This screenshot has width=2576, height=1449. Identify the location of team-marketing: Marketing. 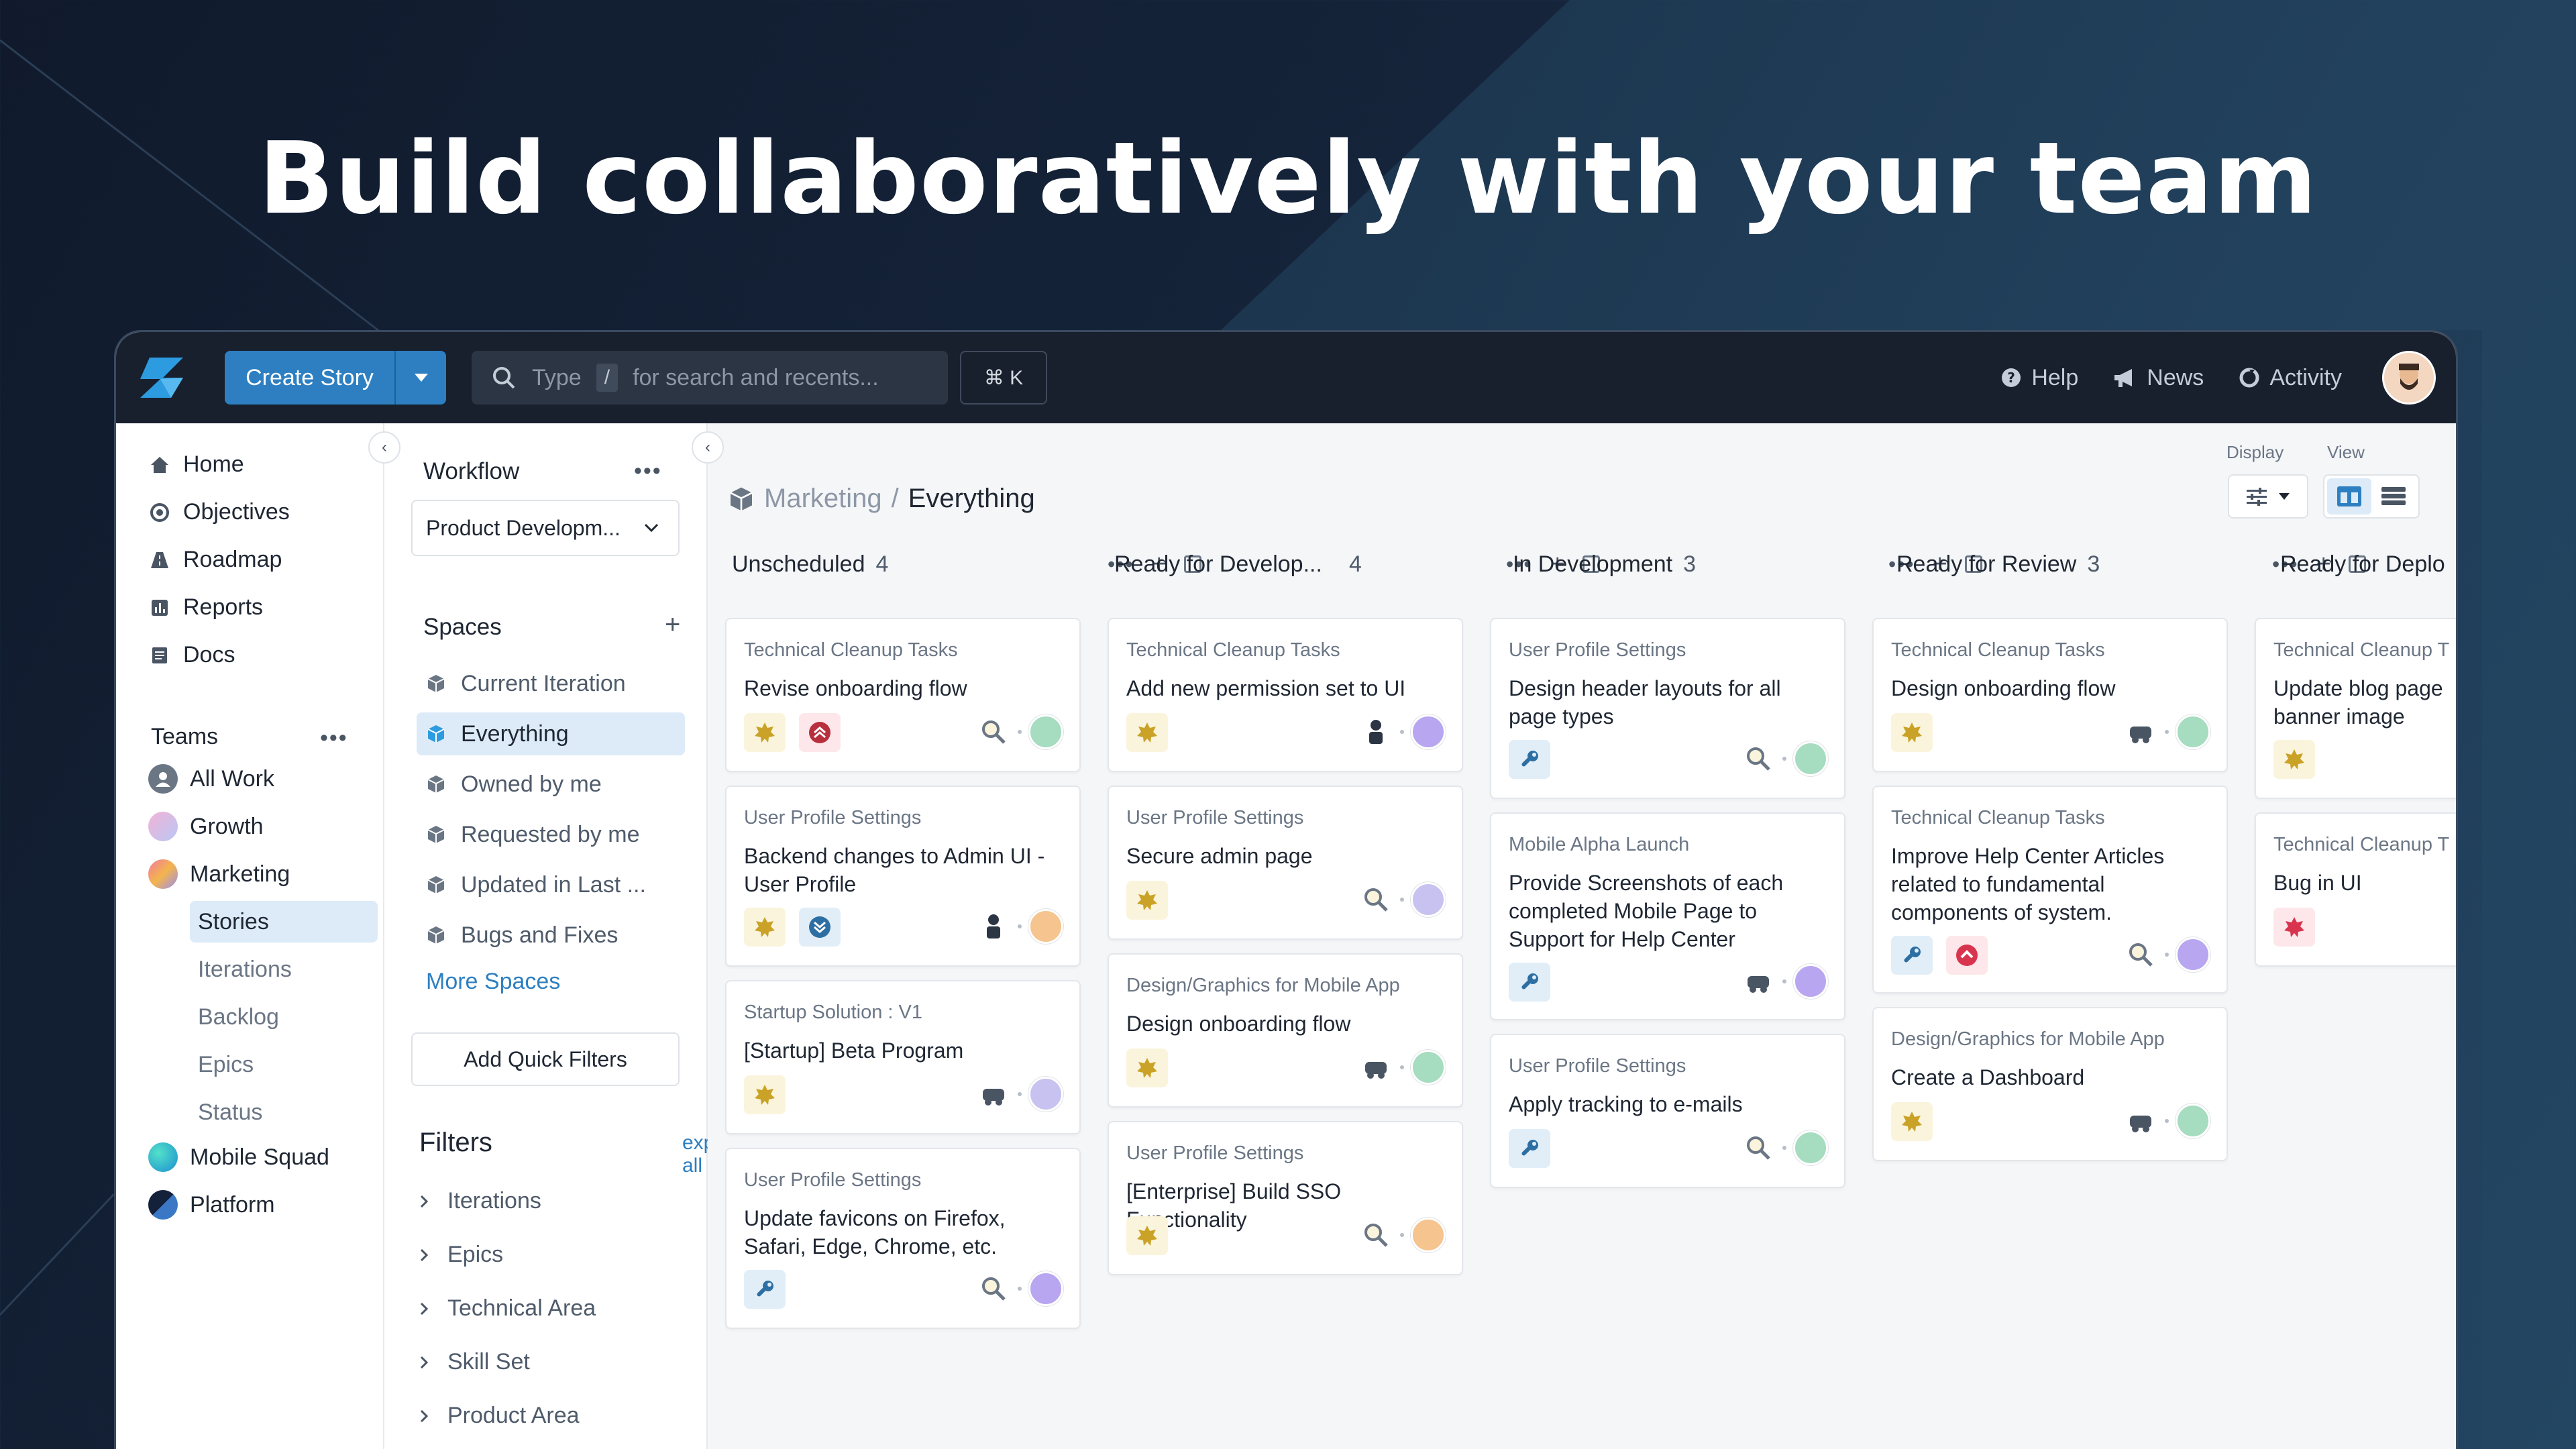
(219, 874).